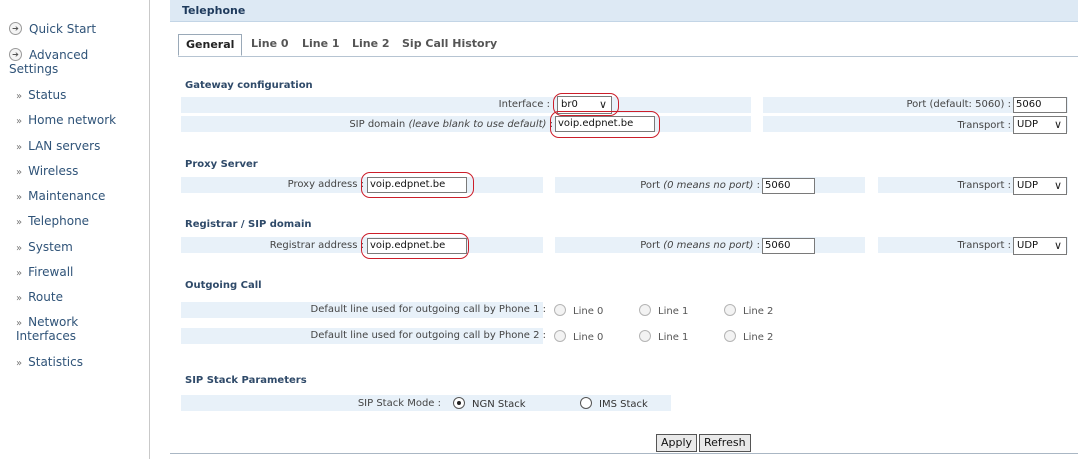 The image size is (1078, 459). What do you see at coordinates (624, 453) in the screenshot?
I see `bottom-divider` at bounding box center [624, 453].